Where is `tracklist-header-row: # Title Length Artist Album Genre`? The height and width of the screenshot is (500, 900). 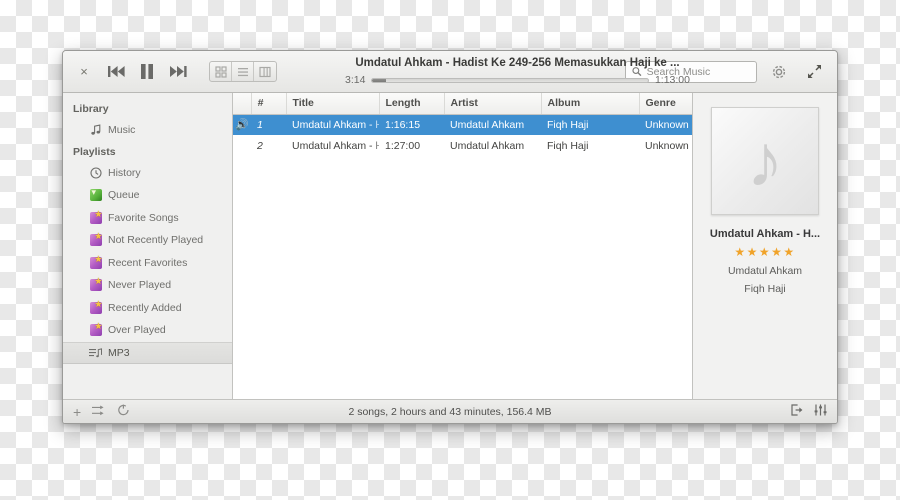
tracklist-header-row: # Title Length Artist Album Genre is located at coordinates (462, 104).